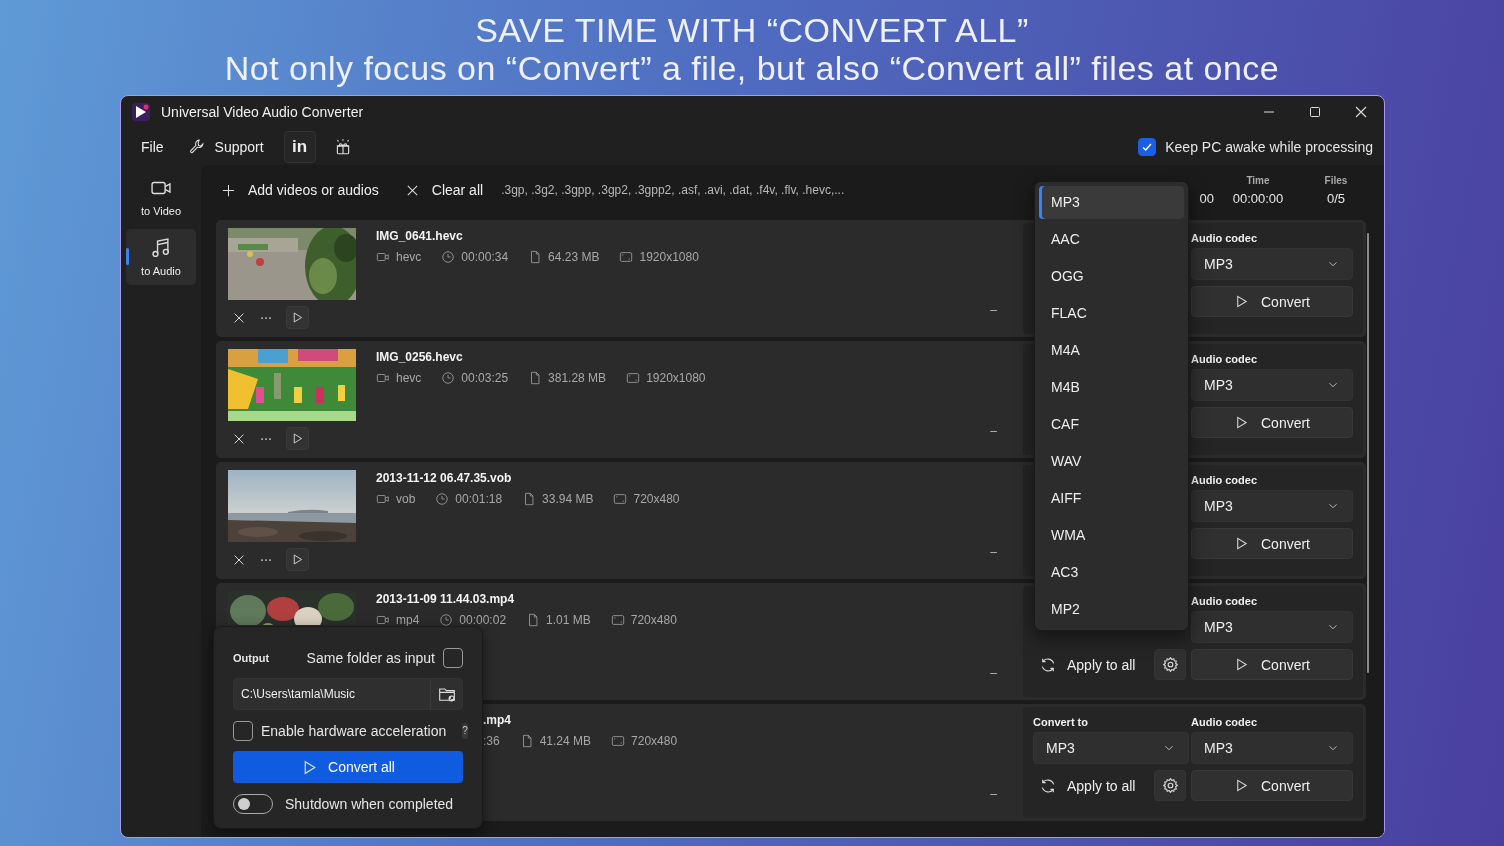 This screenshot has width=1504, height=846. What do you see at coordinates (1111, 276) in the screenshot?
I see `menu-item: OGG` at bounding box center [1111, 276].